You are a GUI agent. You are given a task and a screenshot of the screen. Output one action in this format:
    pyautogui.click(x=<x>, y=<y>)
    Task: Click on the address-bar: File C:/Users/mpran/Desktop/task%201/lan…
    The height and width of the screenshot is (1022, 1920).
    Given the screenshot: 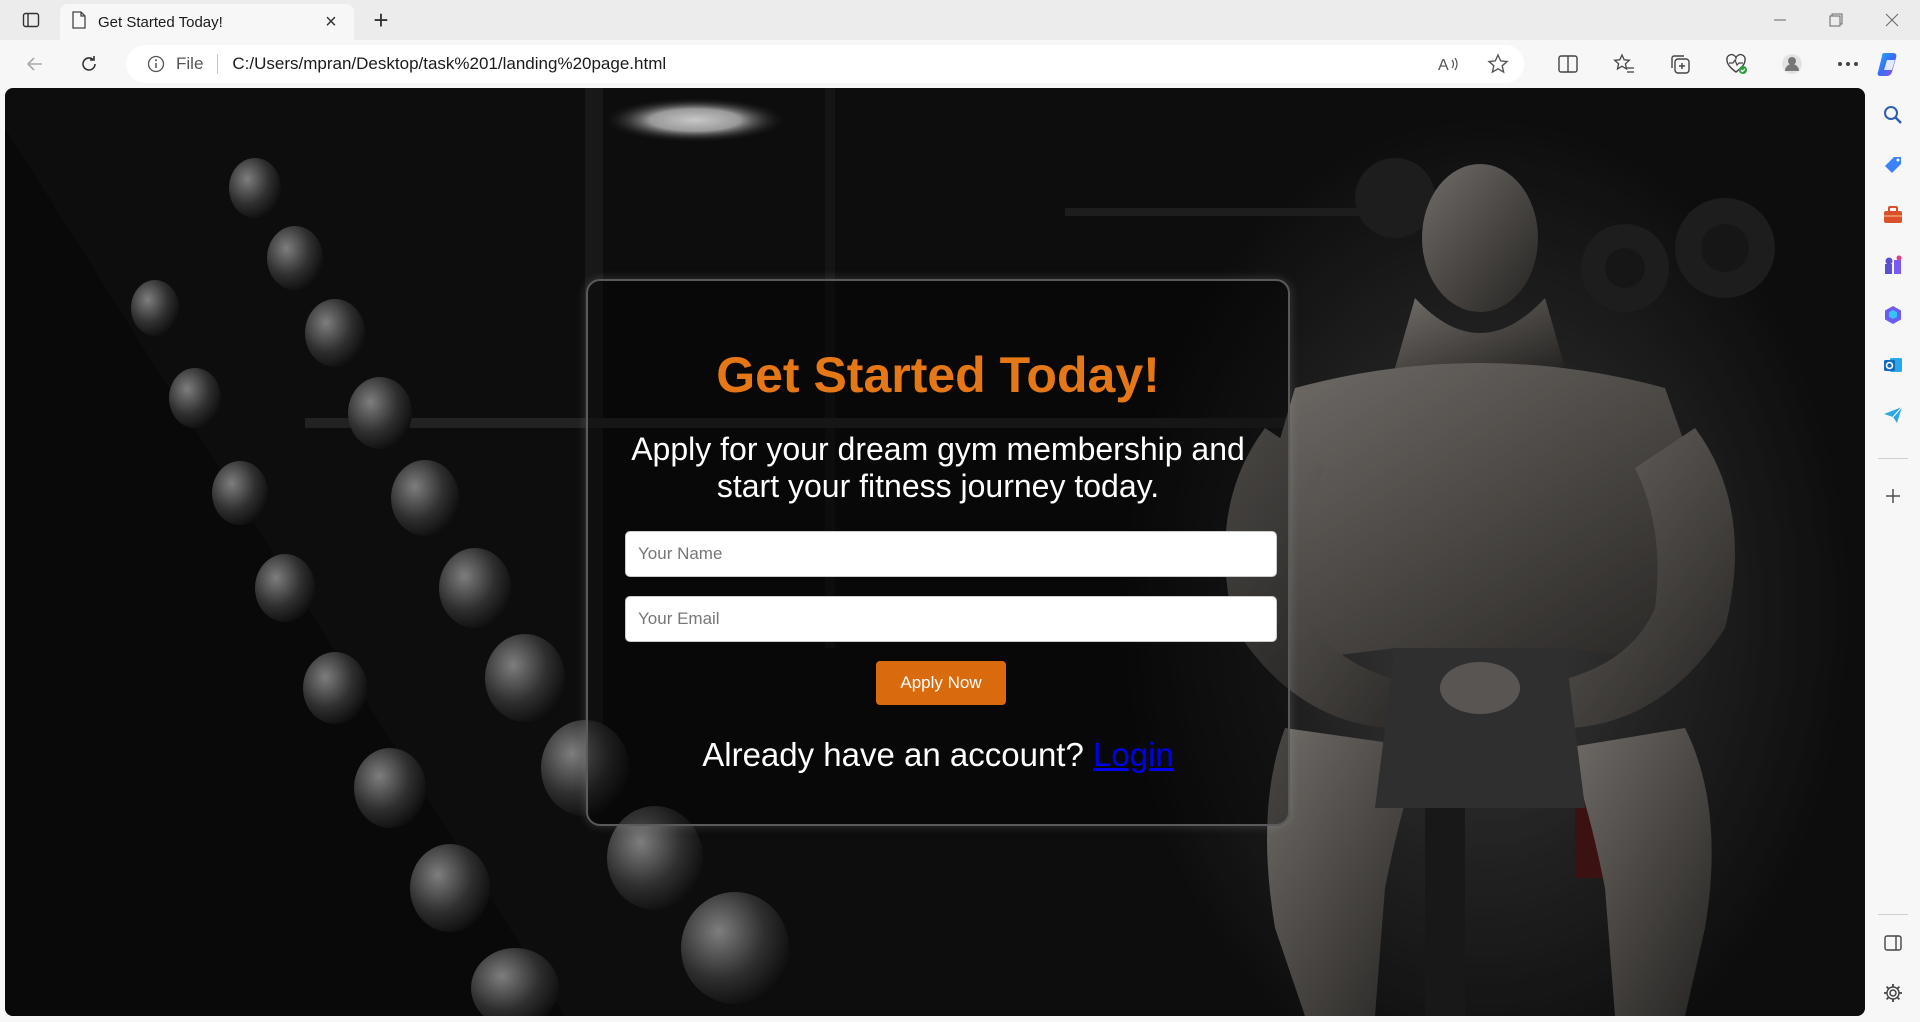 What is the action you would take?
    pyautogui.click(x=825, y=64)
    